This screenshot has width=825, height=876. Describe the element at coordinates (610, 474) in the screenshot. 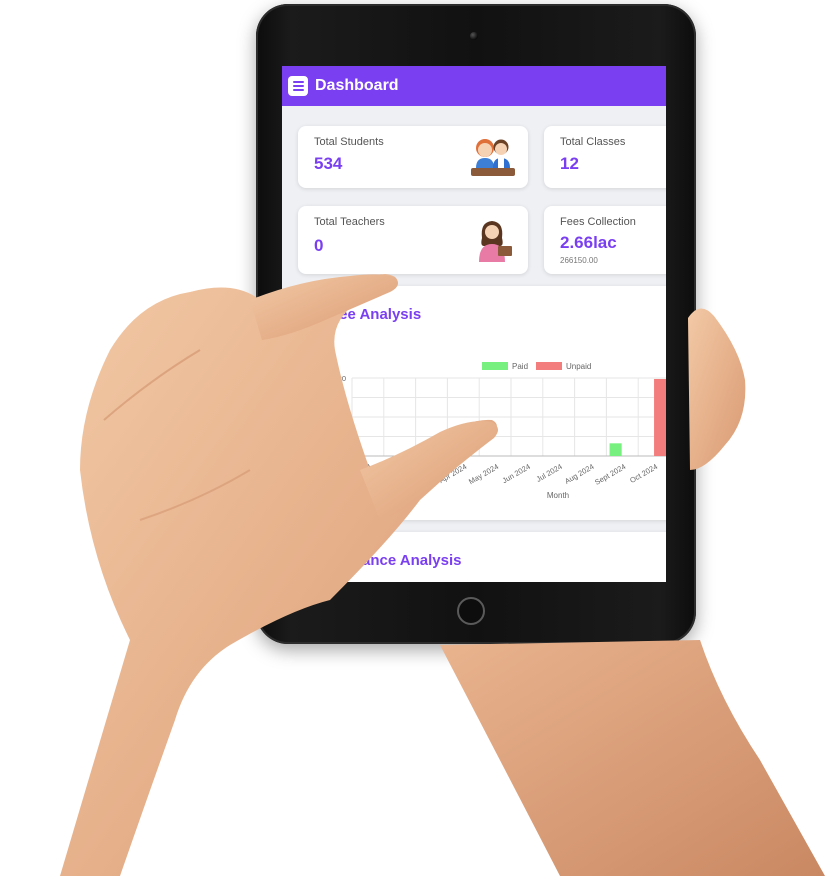

I see `x-tick-label: Sept 2024` at that location.